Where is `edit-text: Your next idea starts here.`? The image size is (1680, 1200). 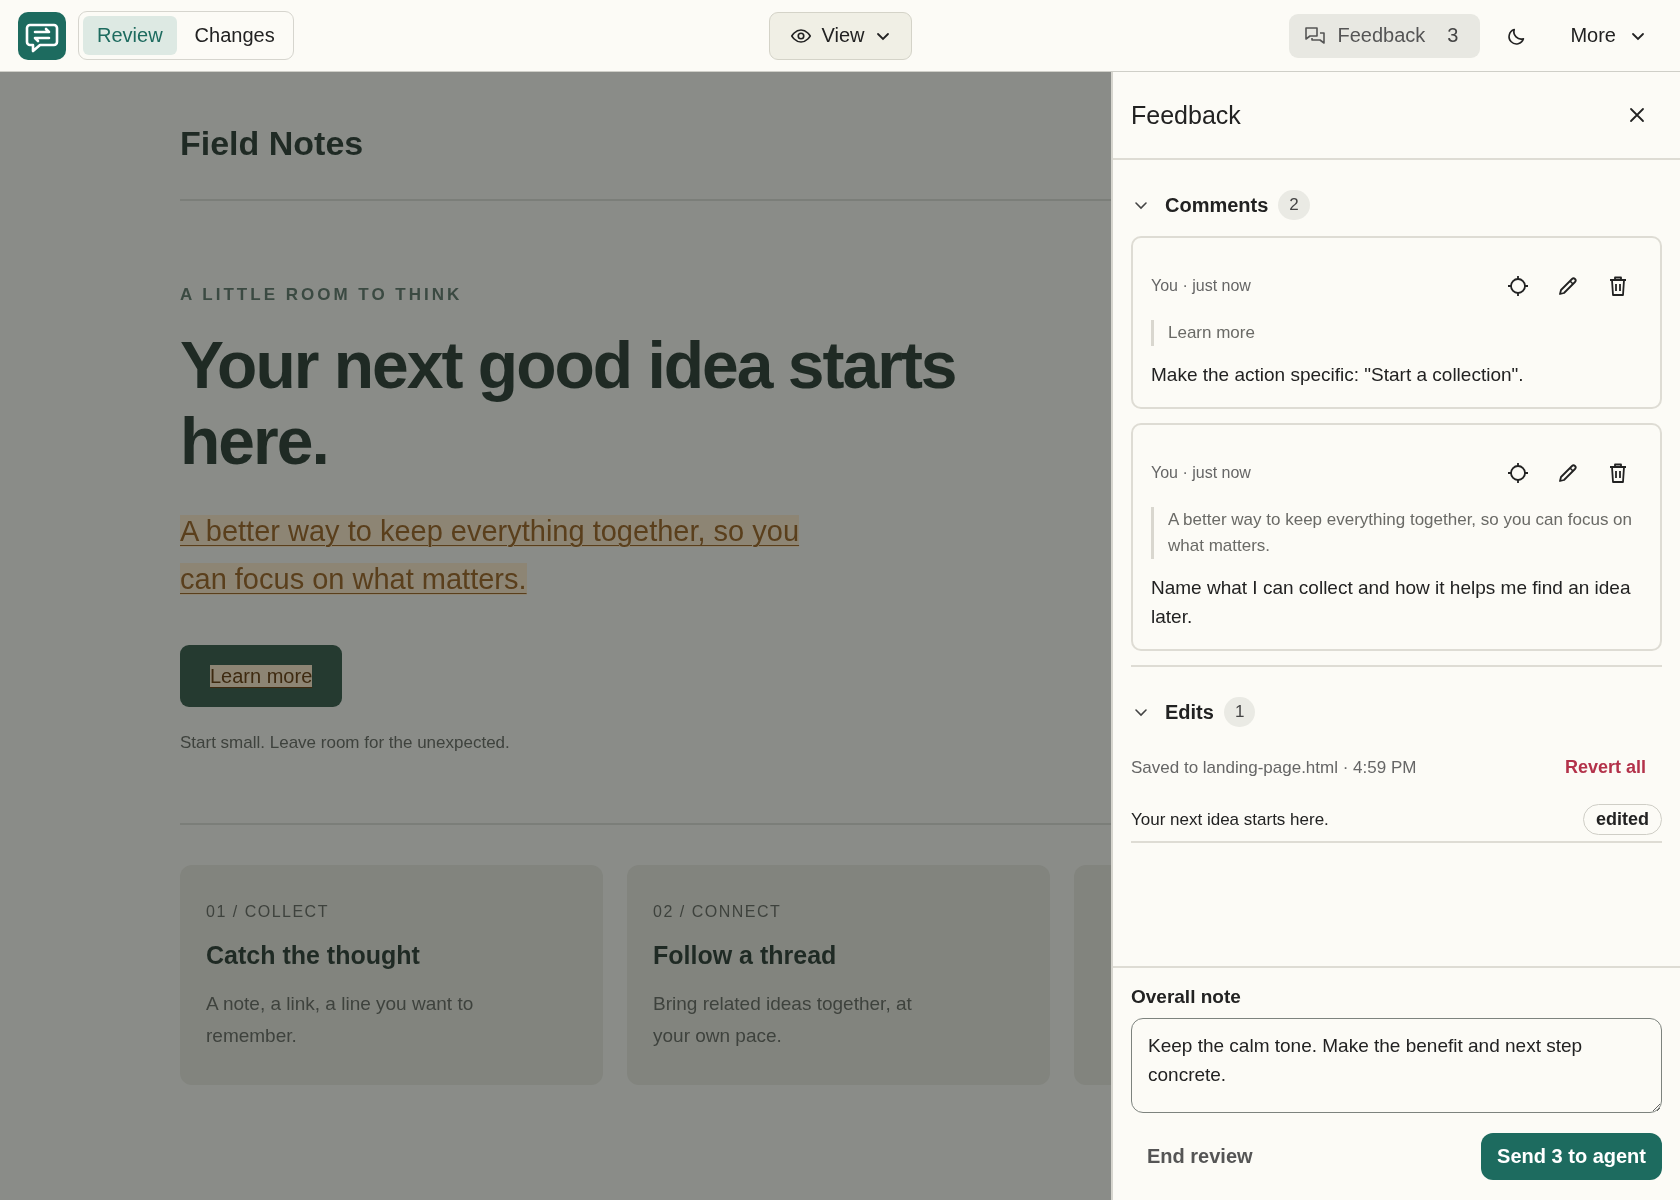
edit-text: Your next idea starts here. is located at coordinates (1230, 819).